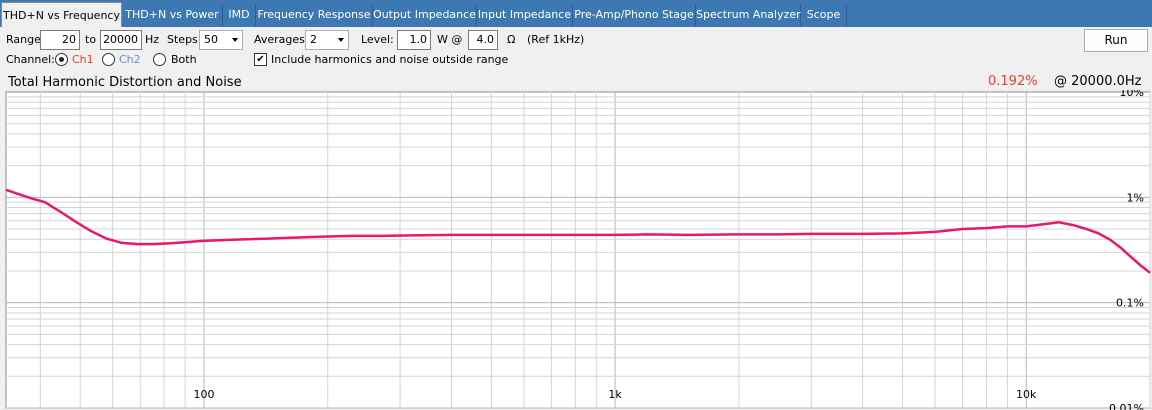  Describe the element at coordinates (525, 15) in the screenshot. I see `tab-input-impedance: Input Impedance` at that location.